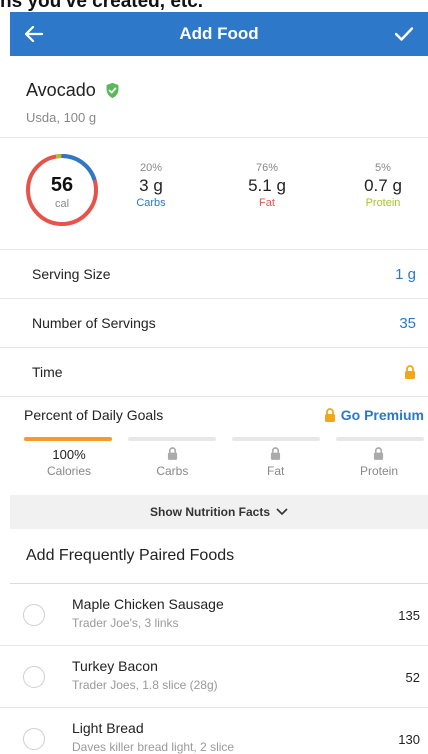 This screenshot has width=428, height=754. What do you see at coordinates (224, 415) in the screenshot?
I see `goals-header: Percent of Daily Goals Go Premium` at bounding box center [224, 415].